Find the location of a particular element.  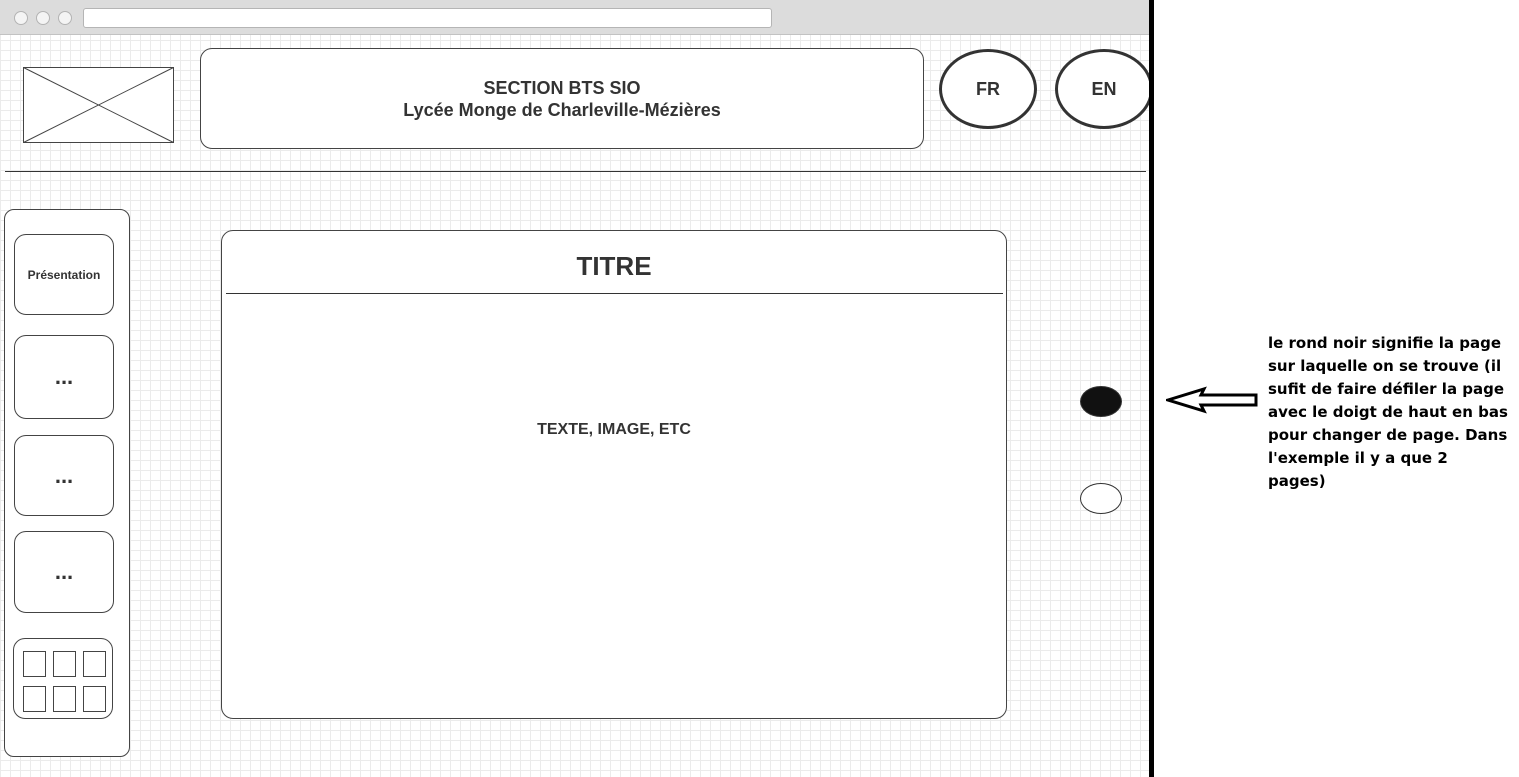

window-minimize-button is located at coordinates (43, 18).